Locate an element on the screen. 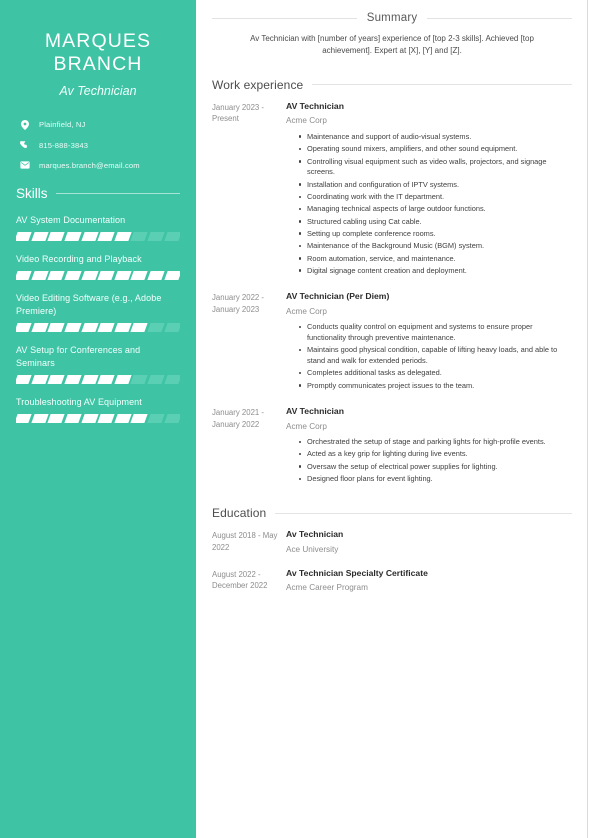  candidate-job-title: Av Technician is located at coordinates (98, 90).